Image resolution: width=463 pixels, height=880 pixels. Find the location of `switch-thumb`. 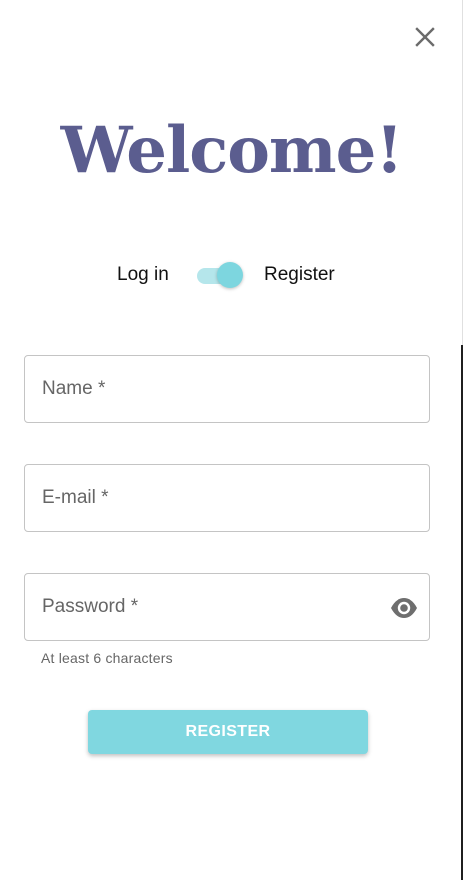

switch-thumb is located at coordinates (230, 275).